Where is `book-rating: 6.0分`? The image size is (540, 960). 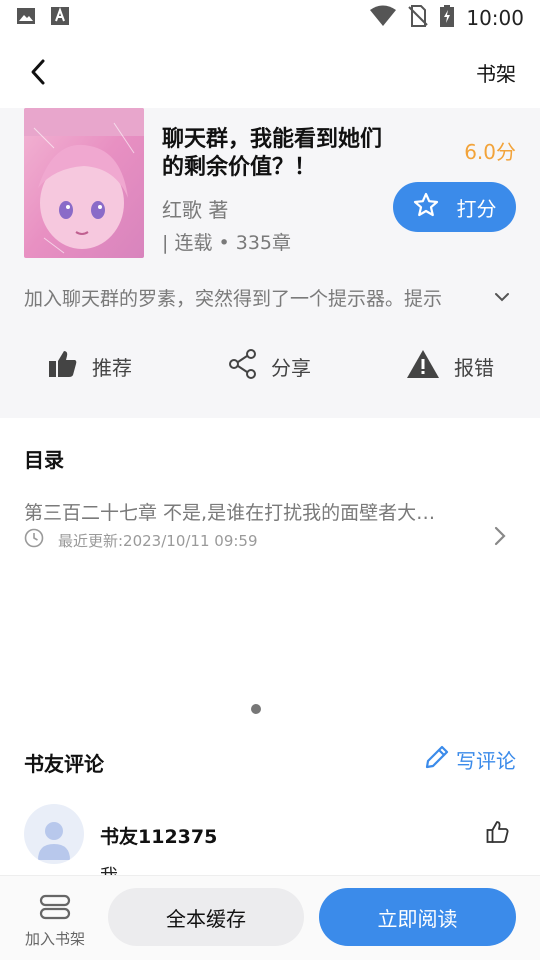
book-rating: 6.0分 is located at coordinates (490, 152).